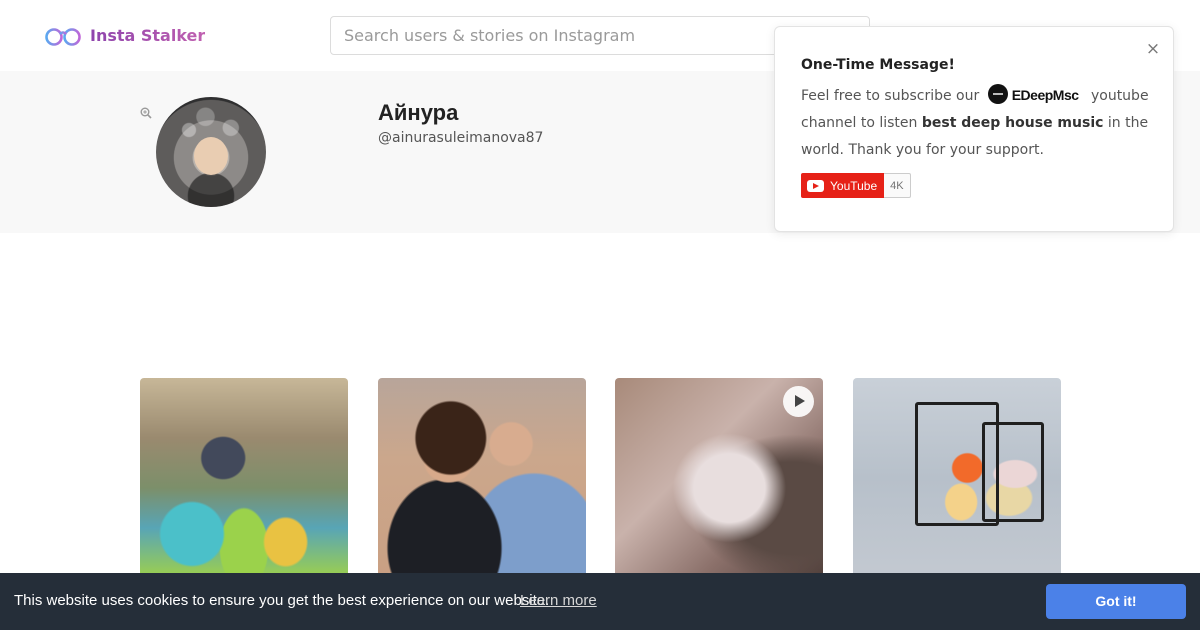  Describe the element at coordinates (146, 111) in the screenshot. I see `zoom-in-icon` at that location.